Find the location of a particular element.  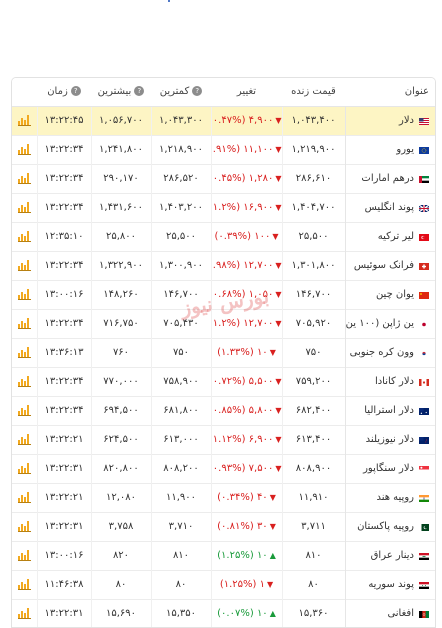

currency-name-cell: پوند انگلیس is located at coordinates (389, 207).